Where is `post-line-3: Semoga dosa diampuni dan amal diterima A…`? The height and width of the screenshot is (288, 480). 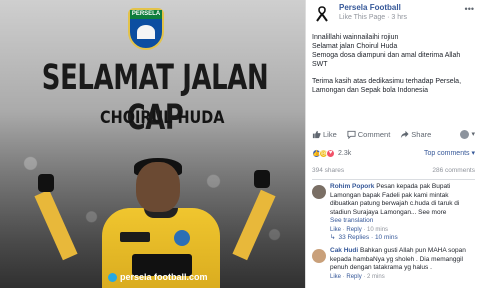
post-line-3: Semoga dosa diampuni dan amal diterima A… is located at coordinates (386, 60).